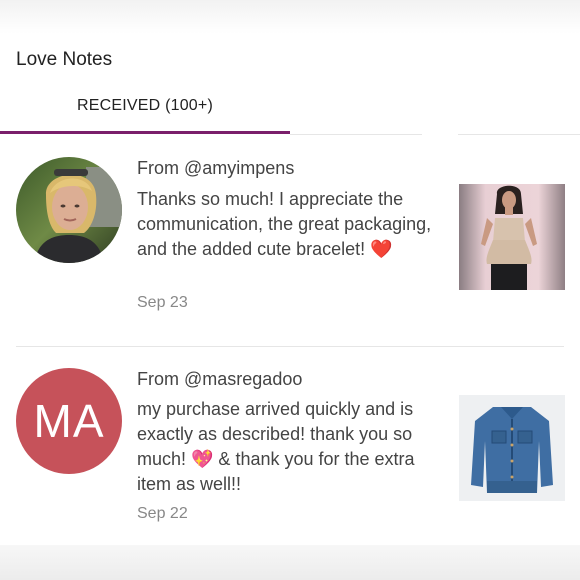 This screenshot has width=580, height=580. What do you see at coordinates (290, 17) in the screenshot?
I see `top-edge` at bounding box center [290, 17].